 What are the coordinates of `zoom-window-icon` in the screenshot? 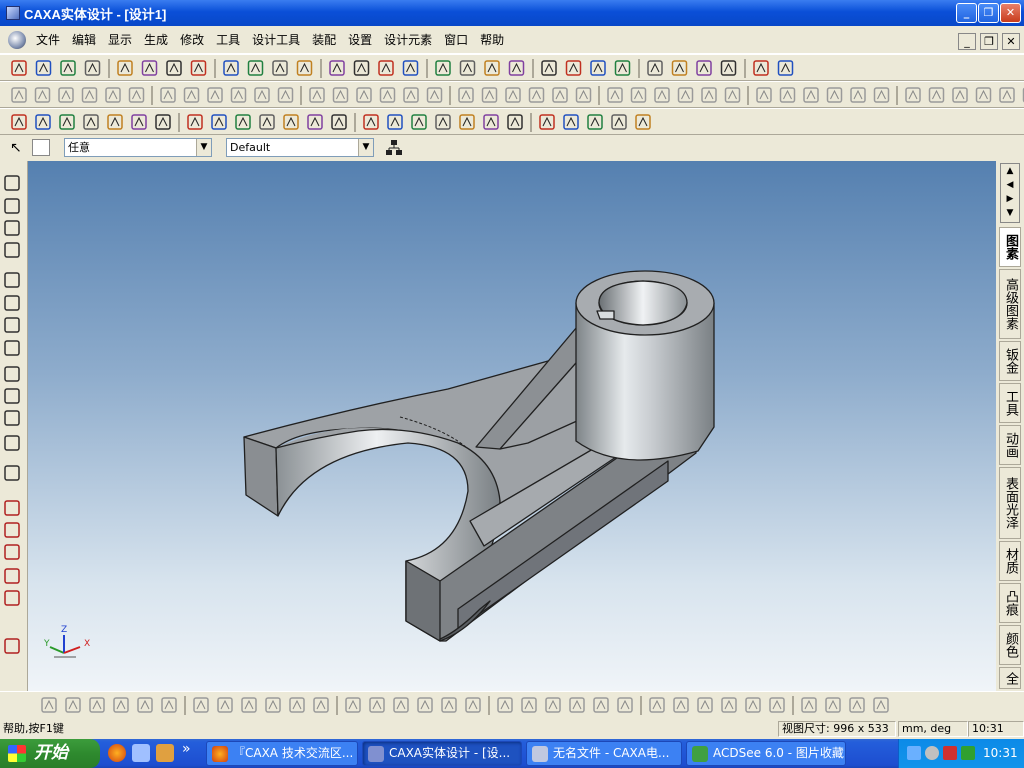 It's located at (12, 303).